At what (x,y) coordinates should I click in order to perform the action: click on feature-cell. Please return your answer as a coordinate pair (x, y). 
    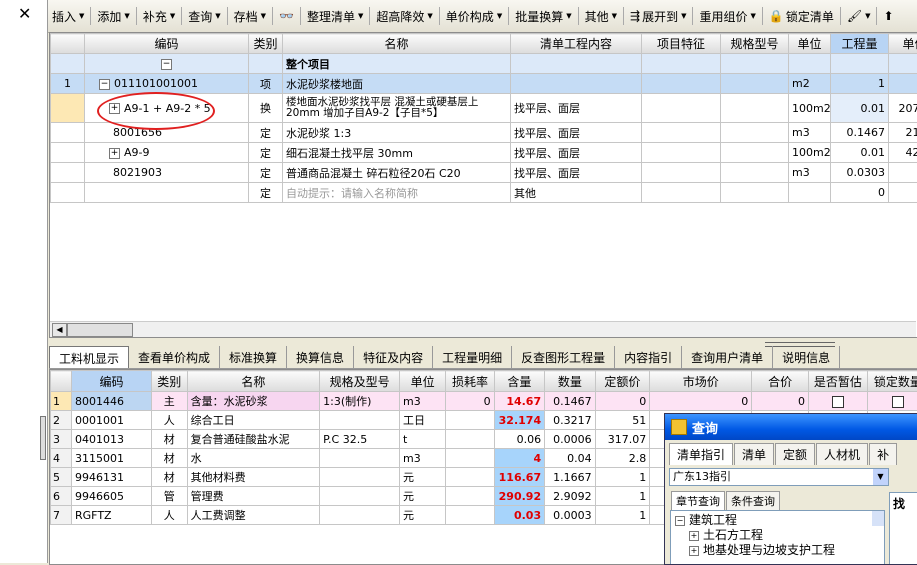
    Looking at the image, I should click on (681, 108).